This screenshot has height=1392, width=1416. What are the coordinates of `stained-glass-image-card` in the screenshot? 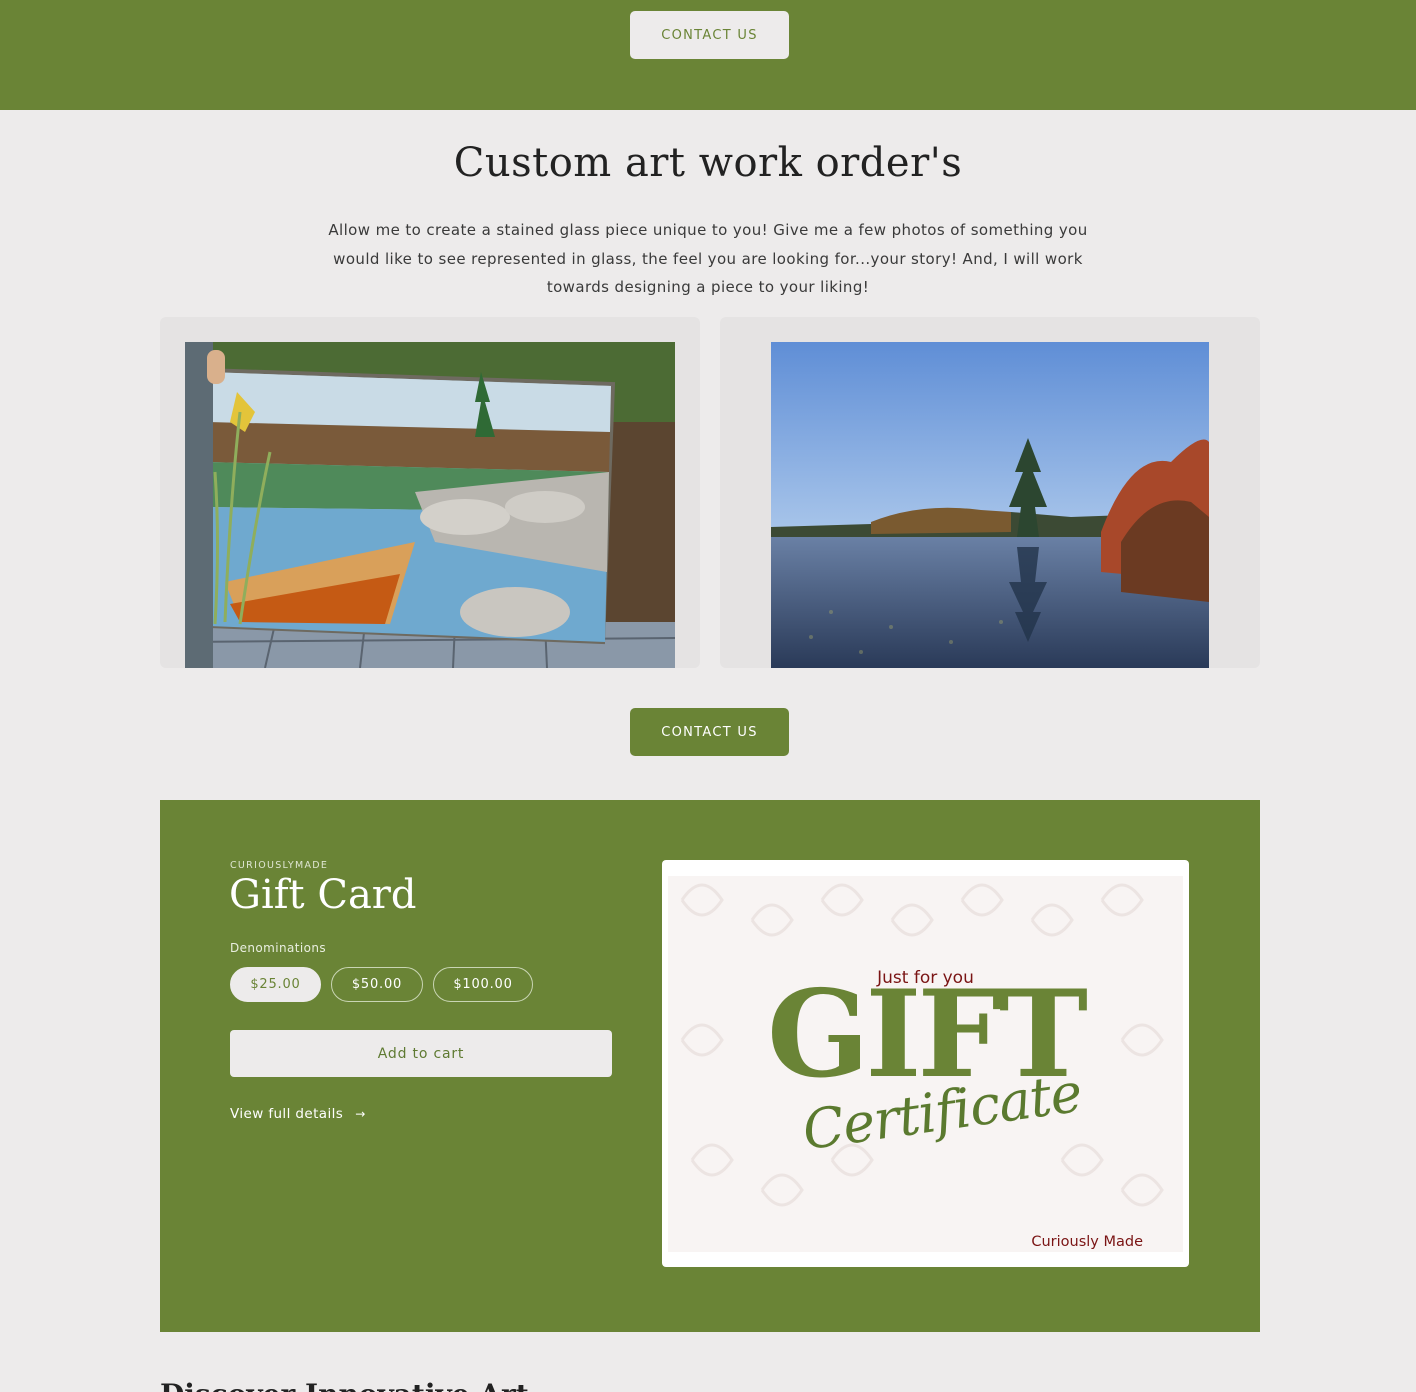 It's located at (430, 492).